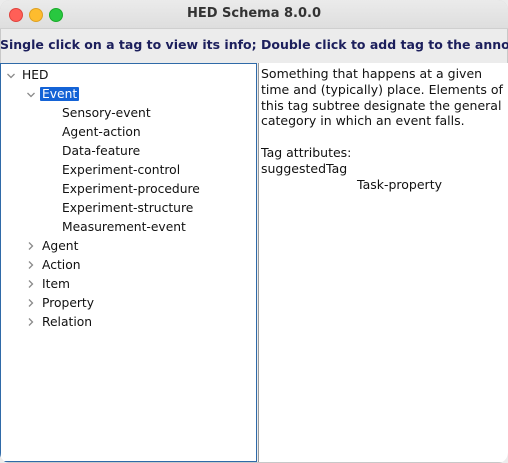 This screenshot has width=508, height=463. Describe the element at coordinates (56, 284) in the screenshot. I see `tree-node-item: Item` at that location.